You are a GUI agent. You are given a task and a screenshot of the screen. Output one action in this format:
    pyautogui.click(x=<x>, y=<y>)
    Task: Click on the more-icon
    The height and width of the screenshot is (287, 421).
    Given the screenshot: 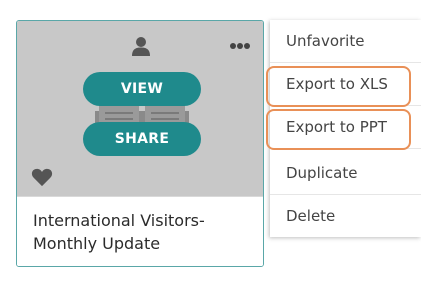 What is the action you would take?
    pyautogui.click(x=240, y=46)
    